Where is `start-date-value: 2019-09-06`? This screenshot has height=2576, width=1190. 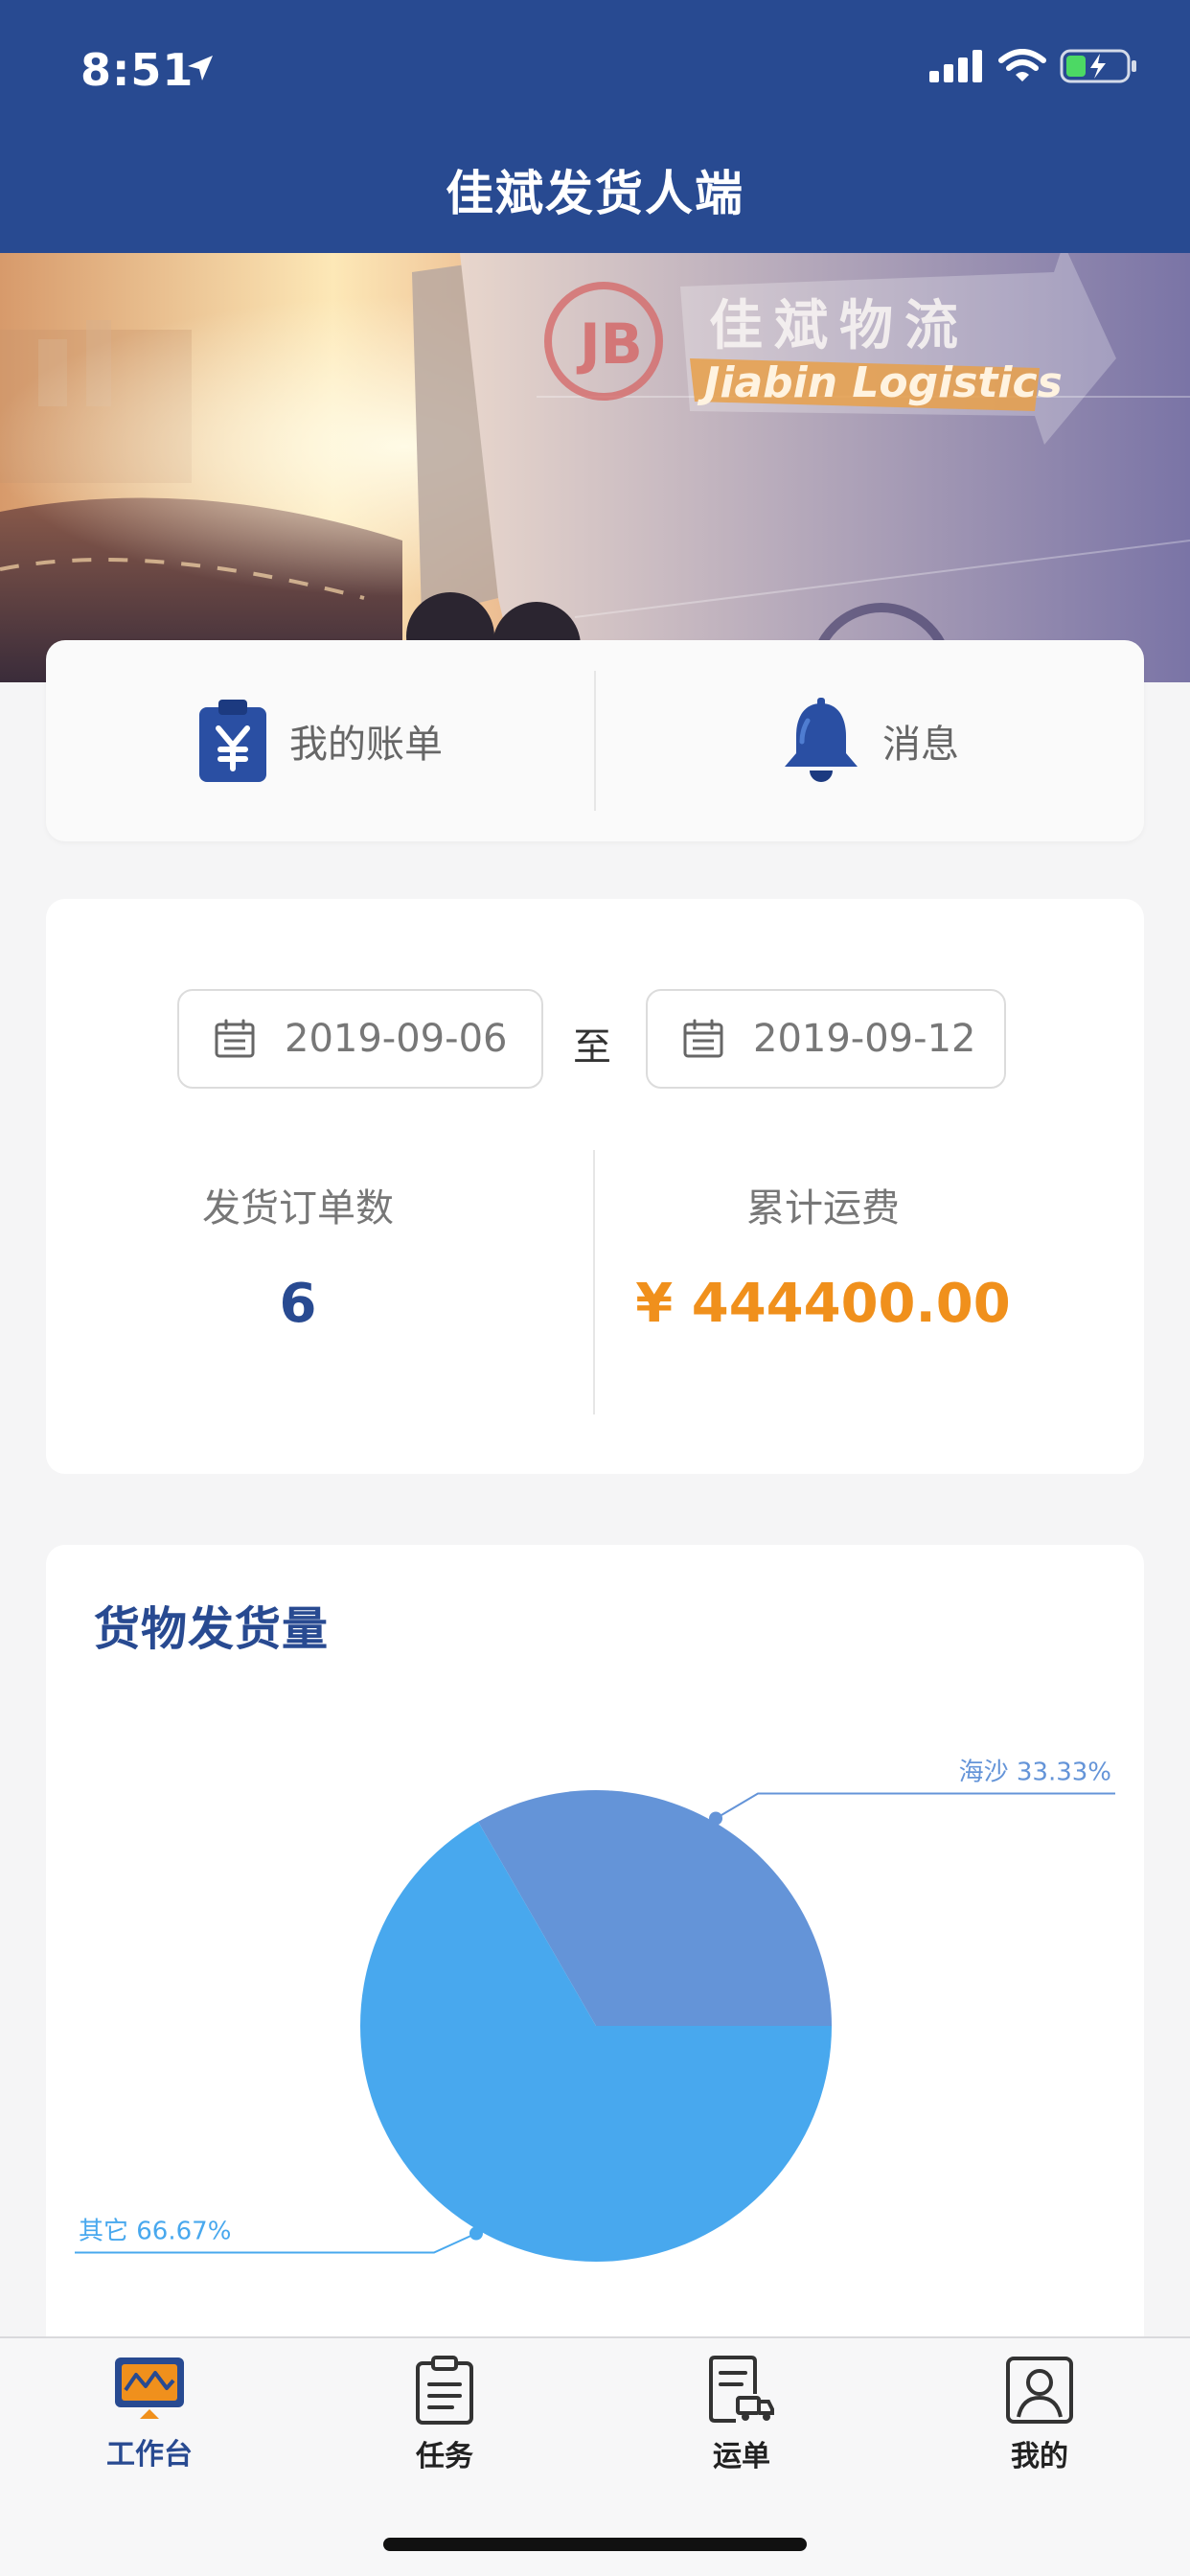
start-date-value: 2019-09-06 is located at coordinates (397, 1039).